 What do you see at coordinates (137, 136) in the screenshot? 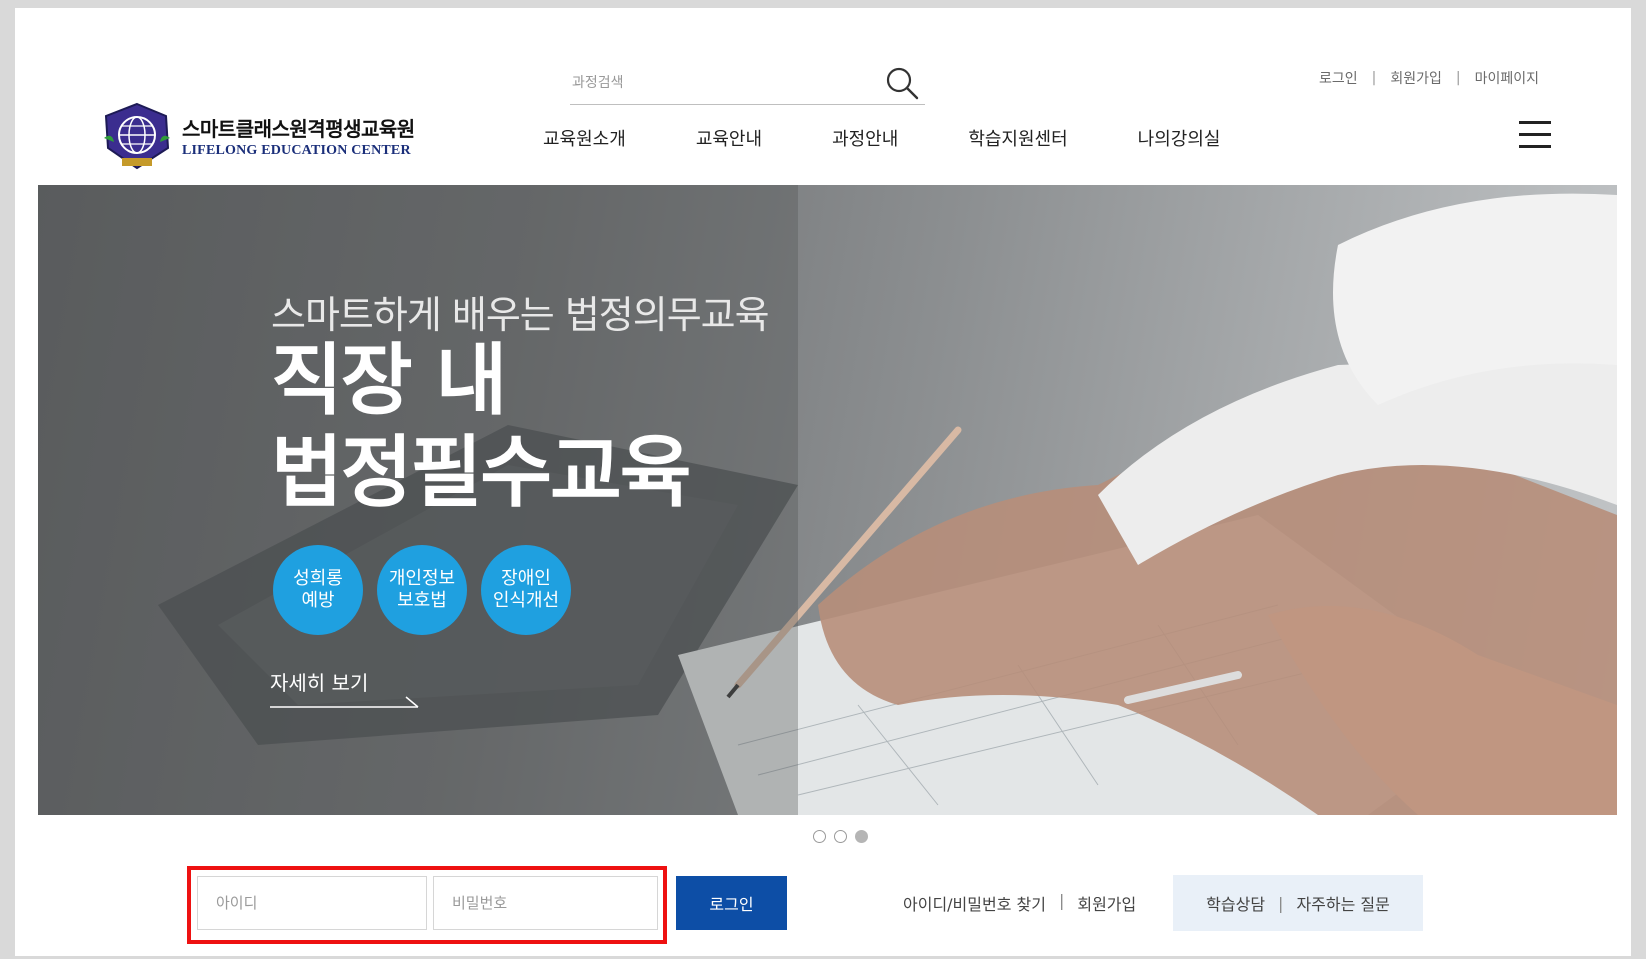
I see `globe-emblem-icon` at bounding box center [137, 136].